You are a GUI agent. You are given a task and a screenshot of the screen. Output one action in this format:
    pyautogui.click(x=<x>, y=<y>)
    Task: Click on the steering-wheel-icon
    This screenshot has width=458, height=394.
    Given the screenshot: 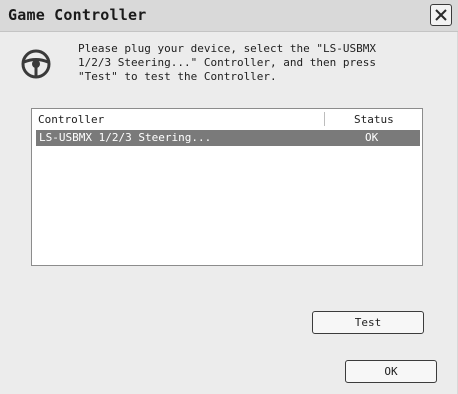 What is the action you would take?
    pyautogui.click(x=36, y=64)
    